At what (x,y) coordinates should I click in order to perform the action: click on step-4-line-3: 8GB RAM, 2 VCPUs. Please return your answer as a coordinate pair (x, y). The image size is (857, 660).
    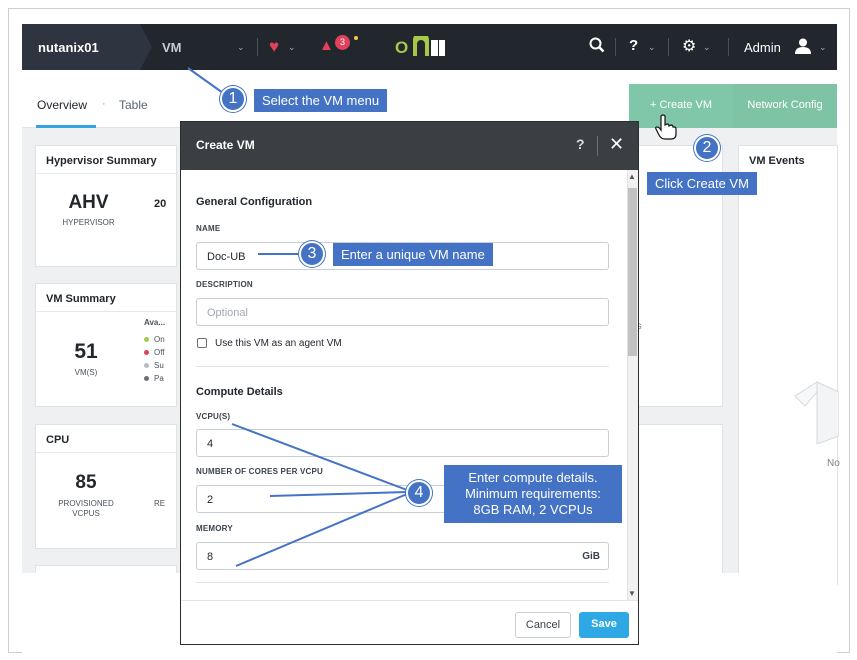
    Looking at the image, I should click on (533, 509).